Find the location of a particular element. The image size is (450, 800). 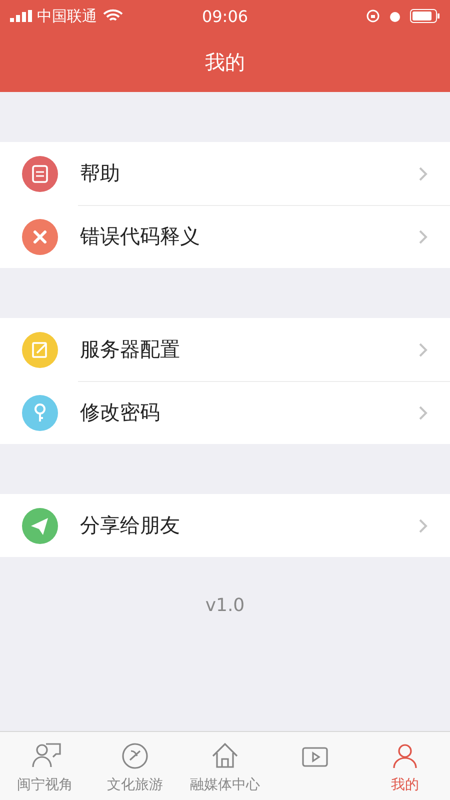

menu-item: 服务器配置 is located at coordinates (225, 349).